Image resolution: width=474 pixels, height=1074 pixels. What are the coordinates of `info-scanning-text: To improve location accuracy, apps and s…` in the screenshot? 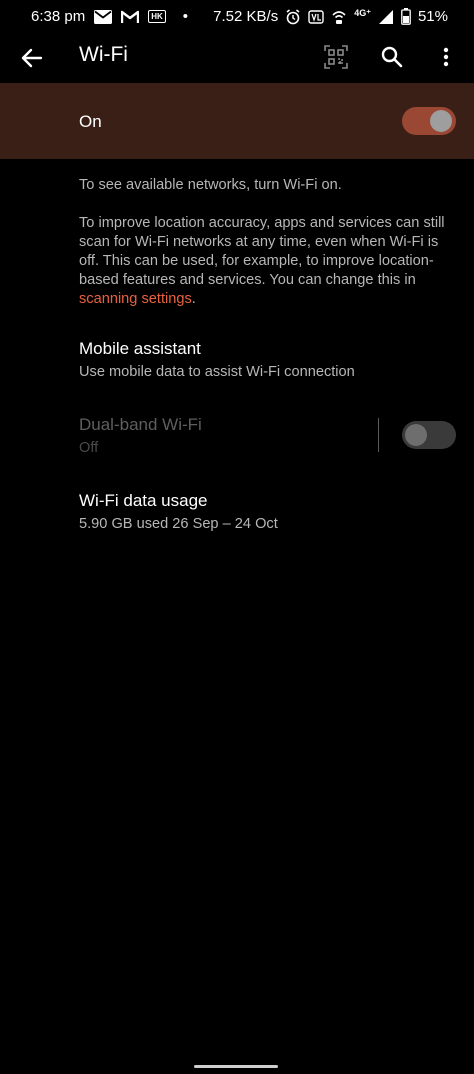 It's located at (264, 261).